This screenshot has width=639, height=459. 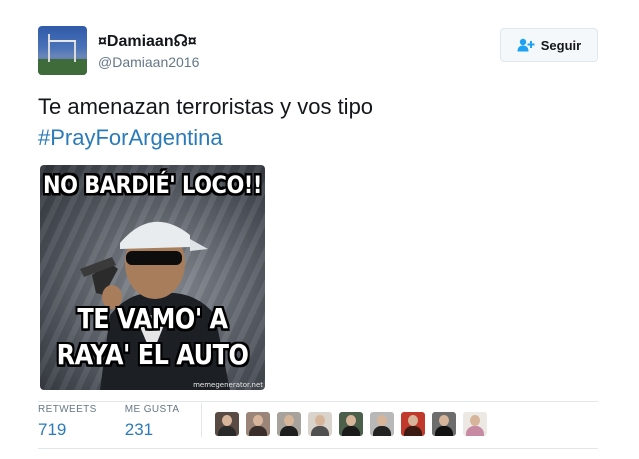 I want to click on hashtag-link: #PrayForArgentina, so click(x=318, y=137).